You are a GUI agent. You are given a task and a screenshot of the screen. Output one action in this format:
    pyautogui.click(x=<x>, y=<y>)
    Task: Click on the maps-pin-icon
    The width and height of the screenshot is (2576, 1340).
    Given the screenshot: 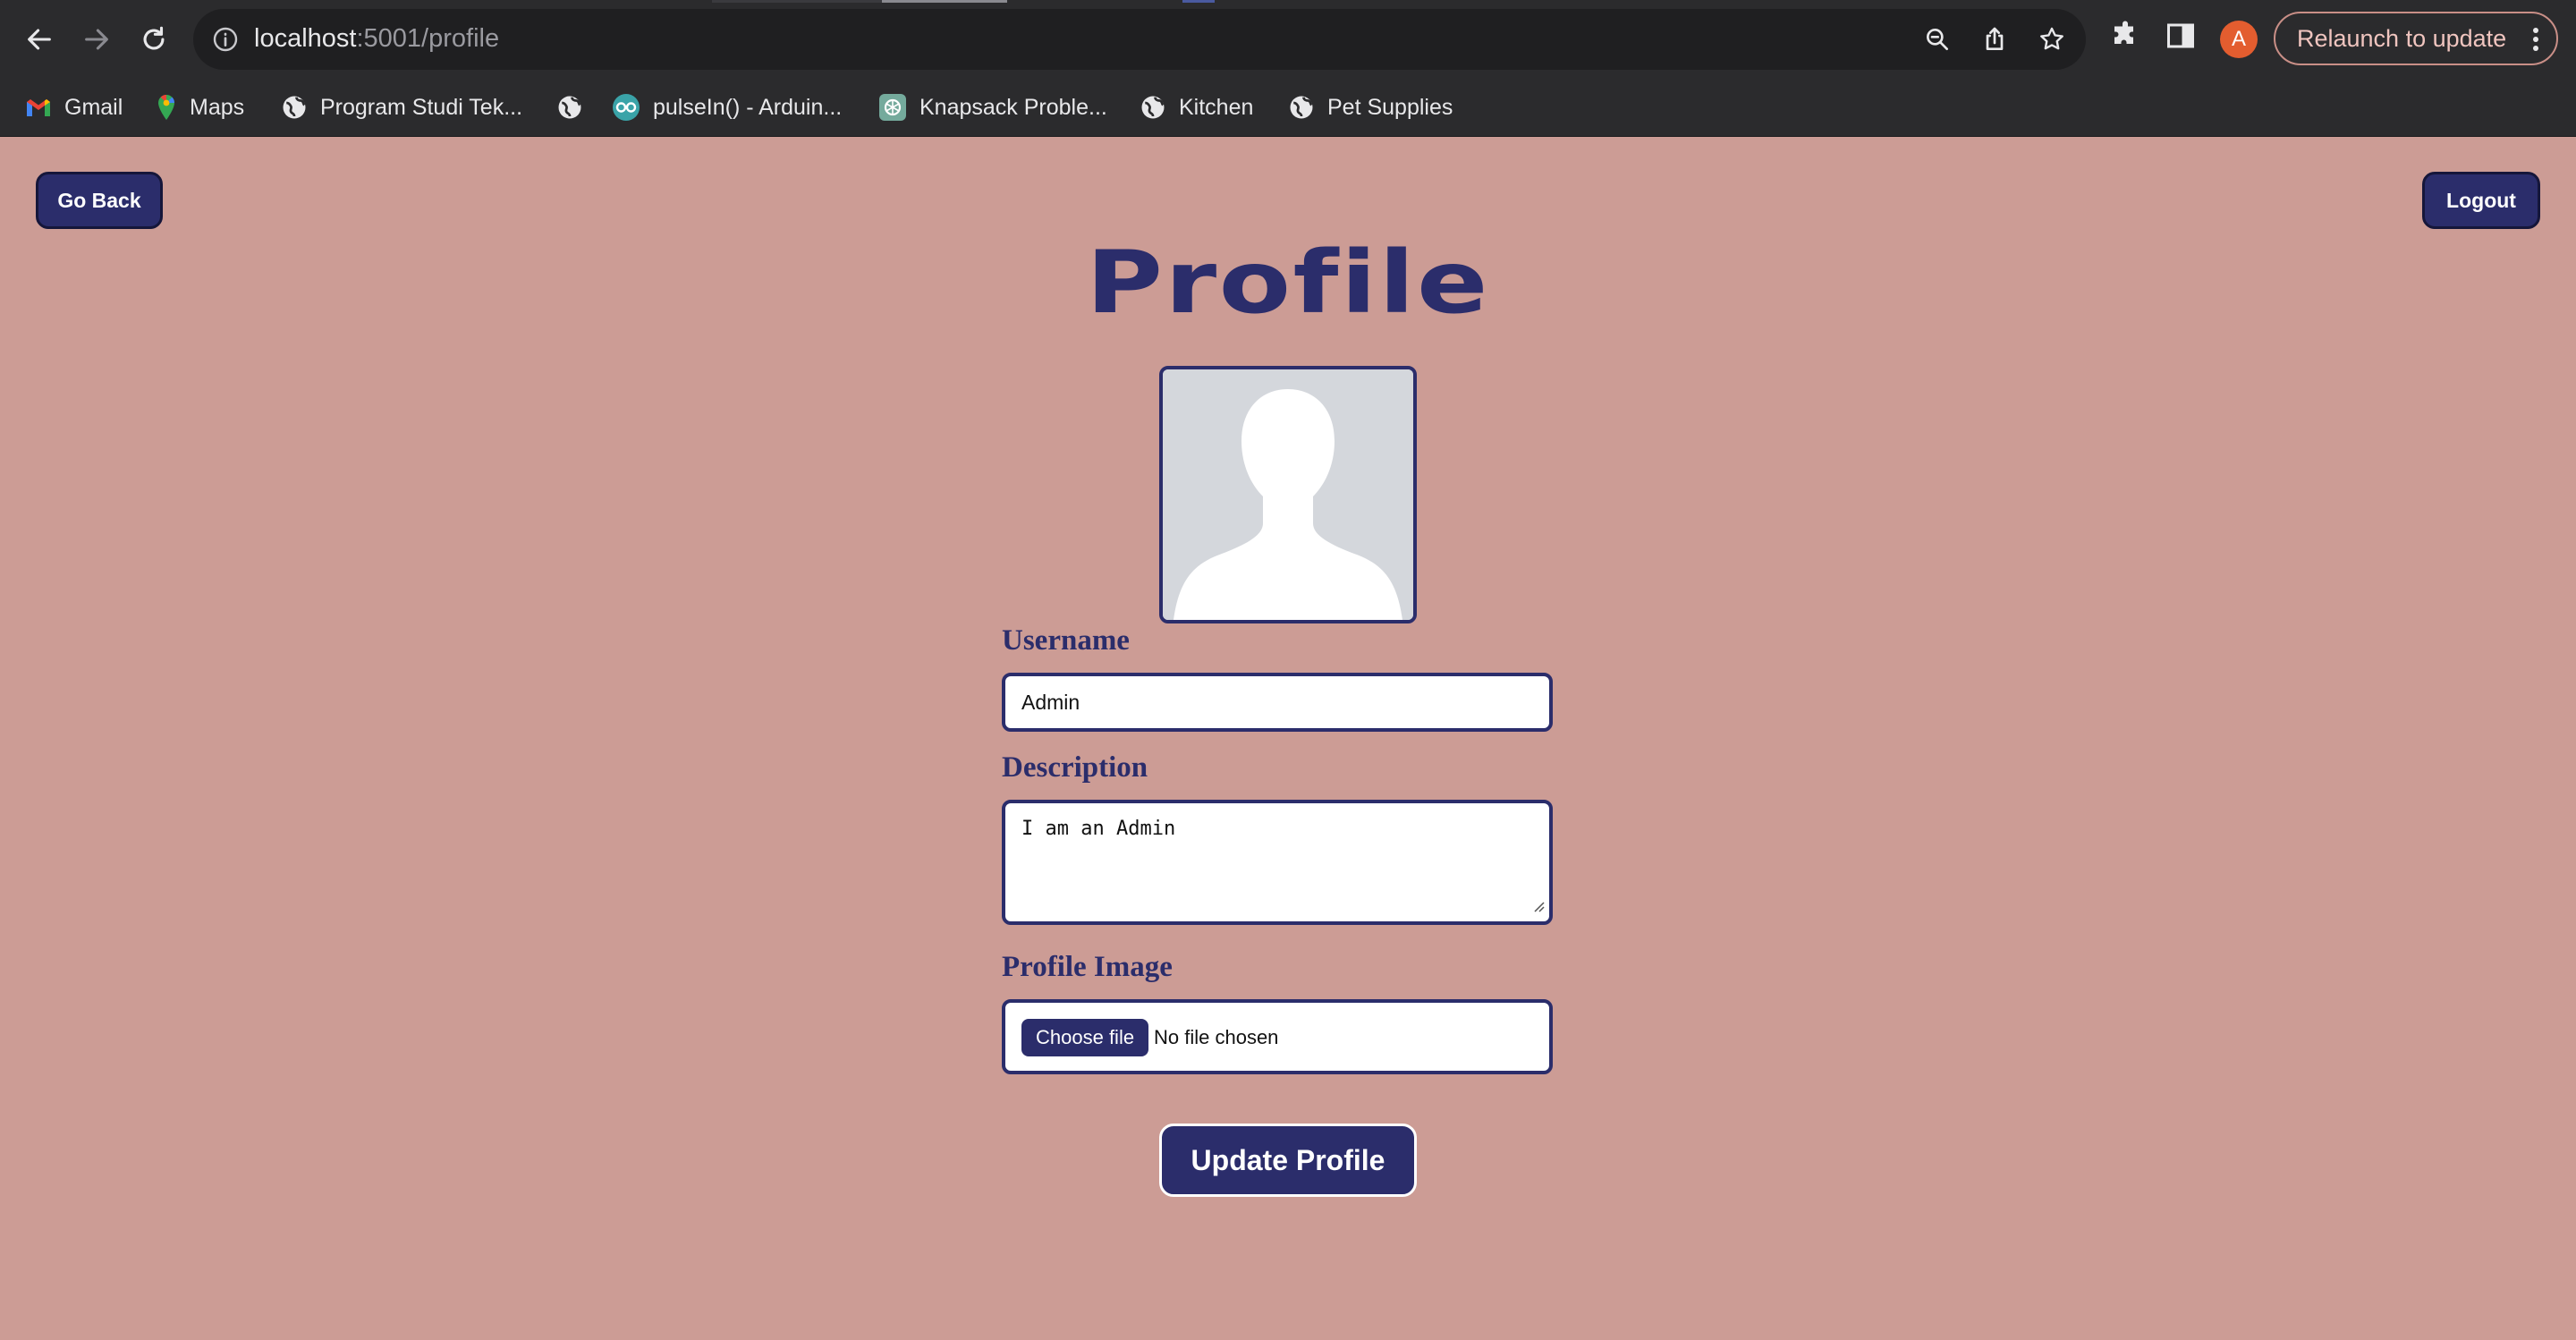 What is the action you would take?
    pyautogui.click(x=166, y=107)
    